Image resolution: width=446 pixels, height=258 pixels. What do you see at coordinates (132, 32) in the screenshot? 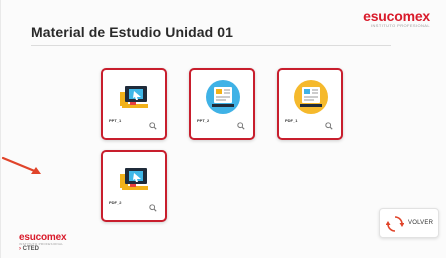
I see `page-title: Material de Estudio Unidad 01` at bounding box center [132, 32].